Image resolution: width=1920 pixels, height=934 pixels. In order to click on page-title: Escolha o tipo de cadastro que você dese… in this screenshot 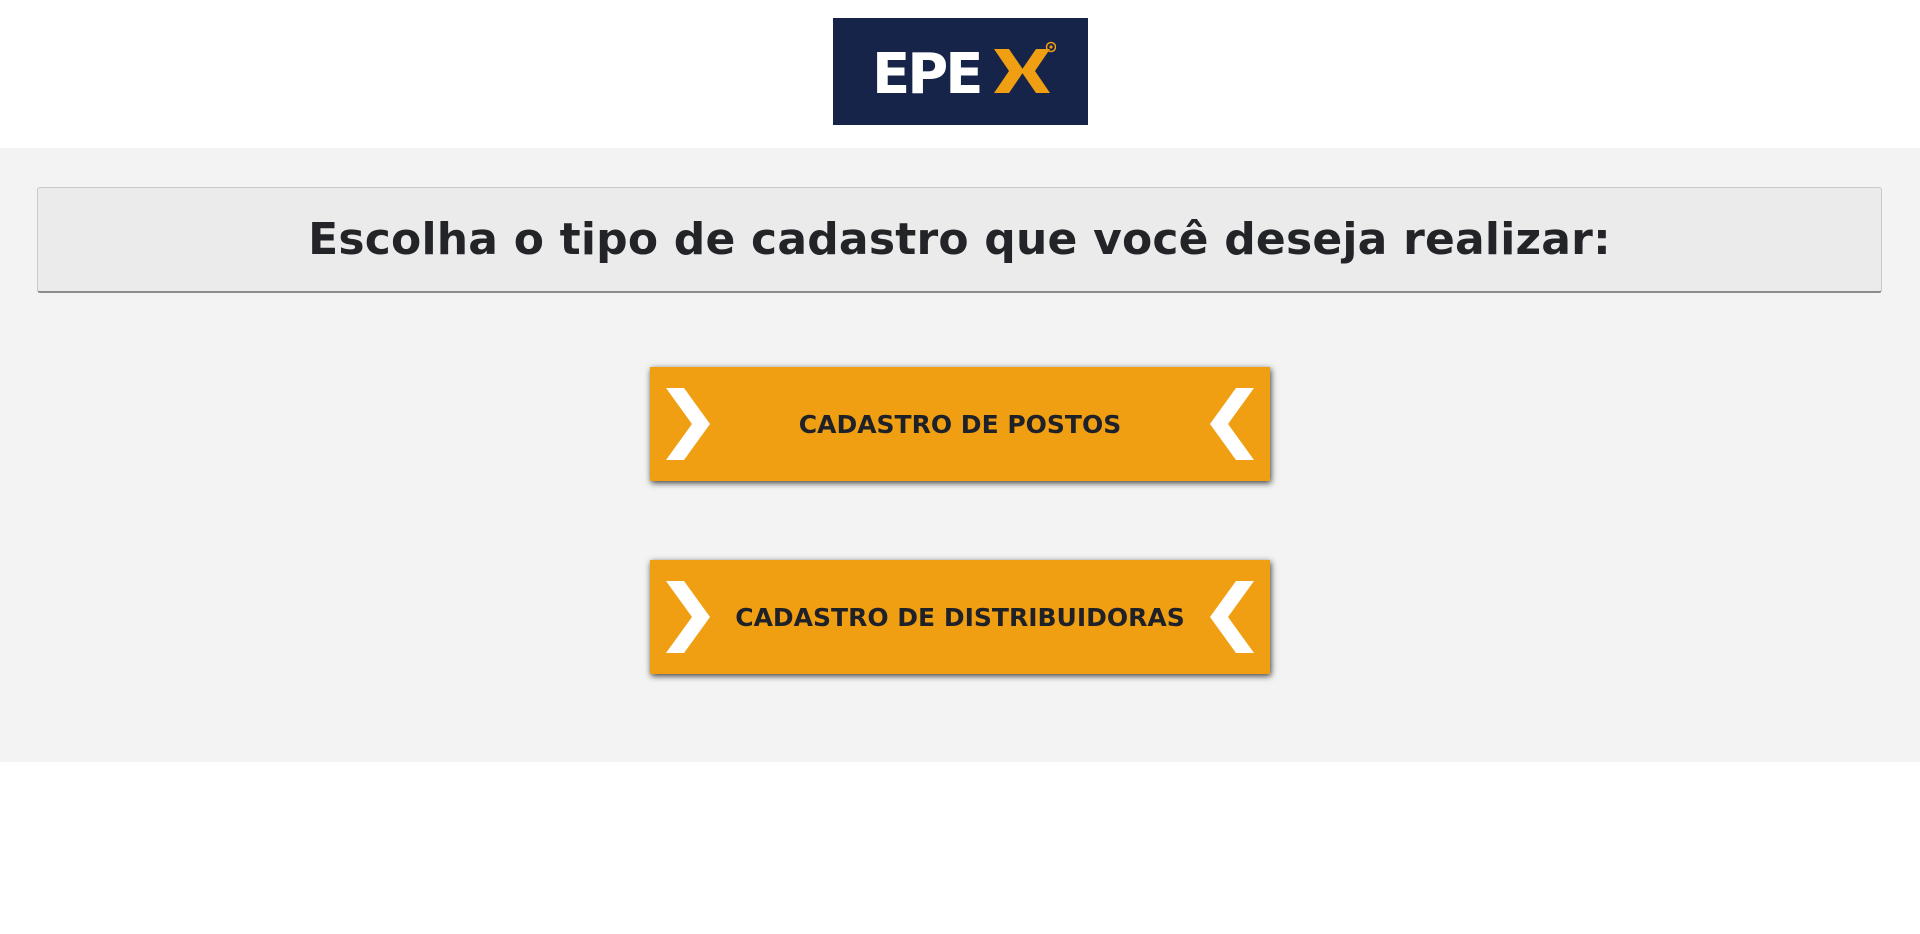, I will do `click(959, 239)`.